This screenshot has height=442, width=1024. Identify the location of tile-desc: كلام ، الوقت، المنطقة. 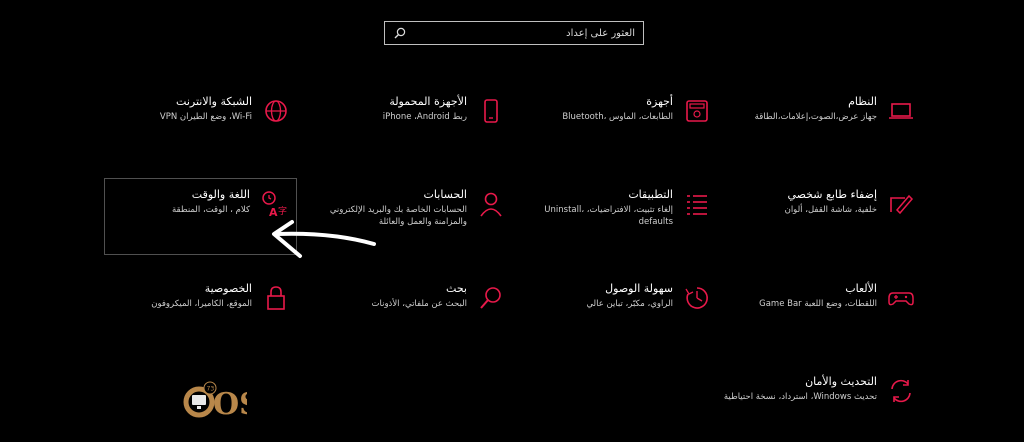
(211, 210).